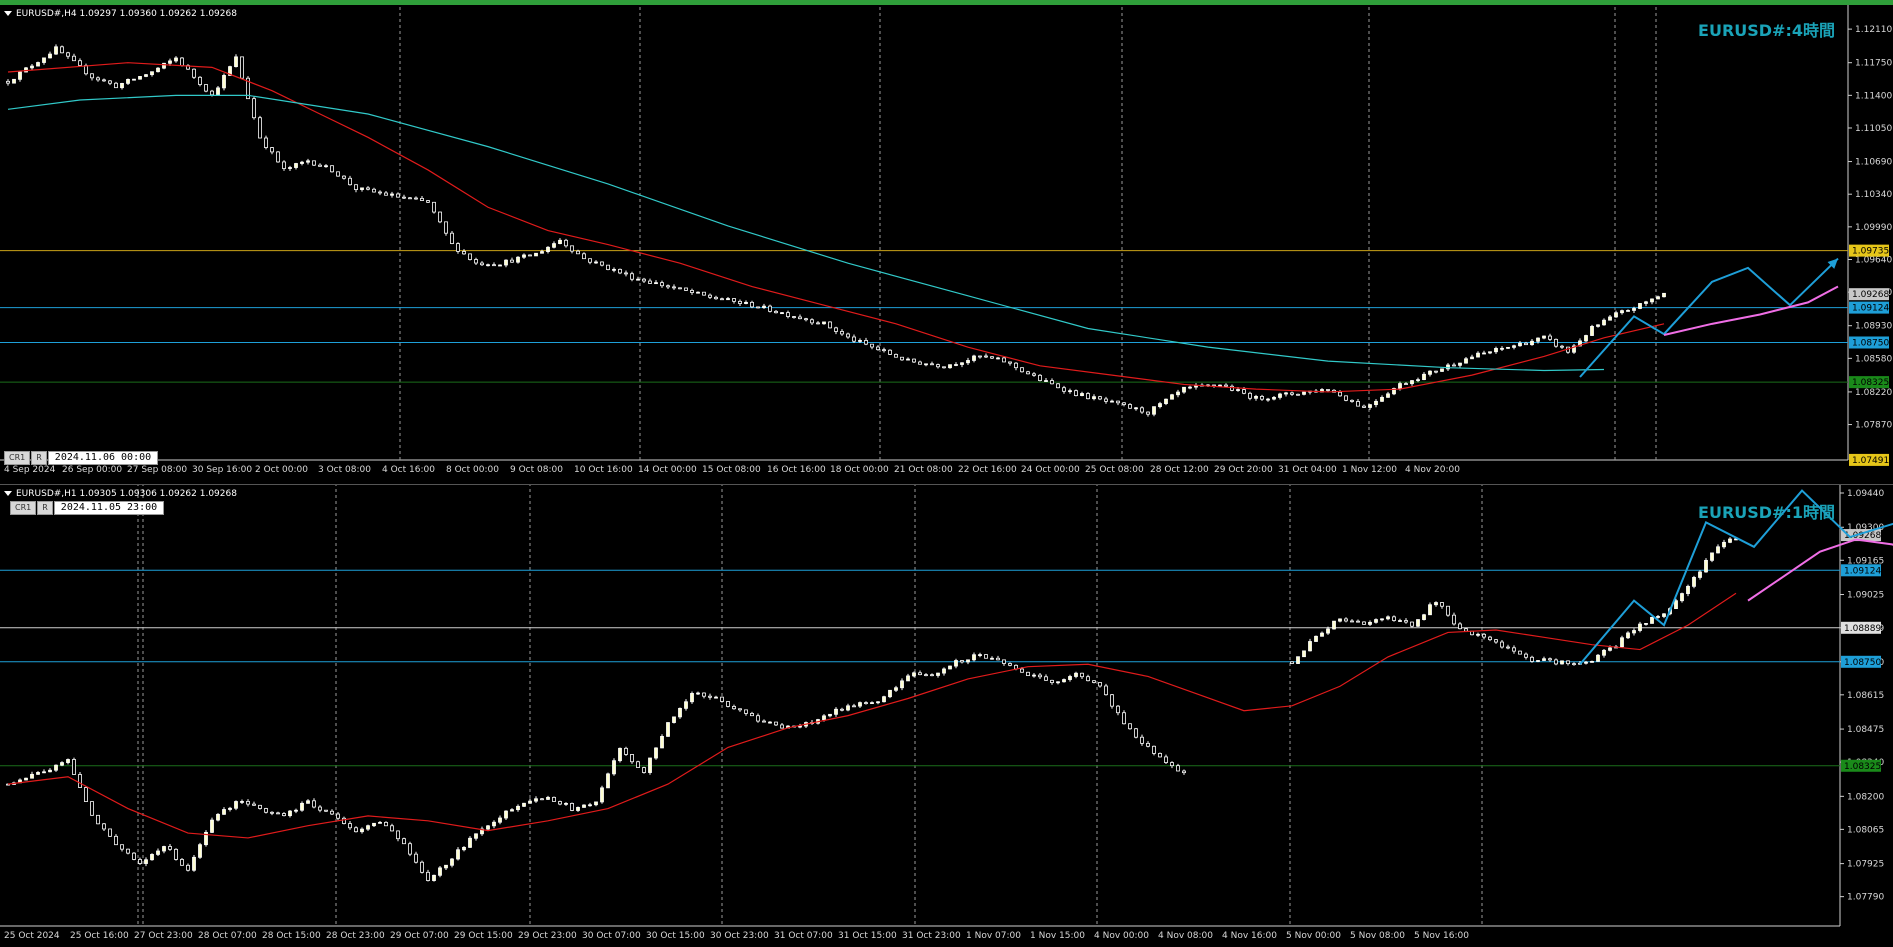 This screenshot has height=947, width=1893. I want to click on time-tick-label: 10 Oct 16:00, so click(603, 470).